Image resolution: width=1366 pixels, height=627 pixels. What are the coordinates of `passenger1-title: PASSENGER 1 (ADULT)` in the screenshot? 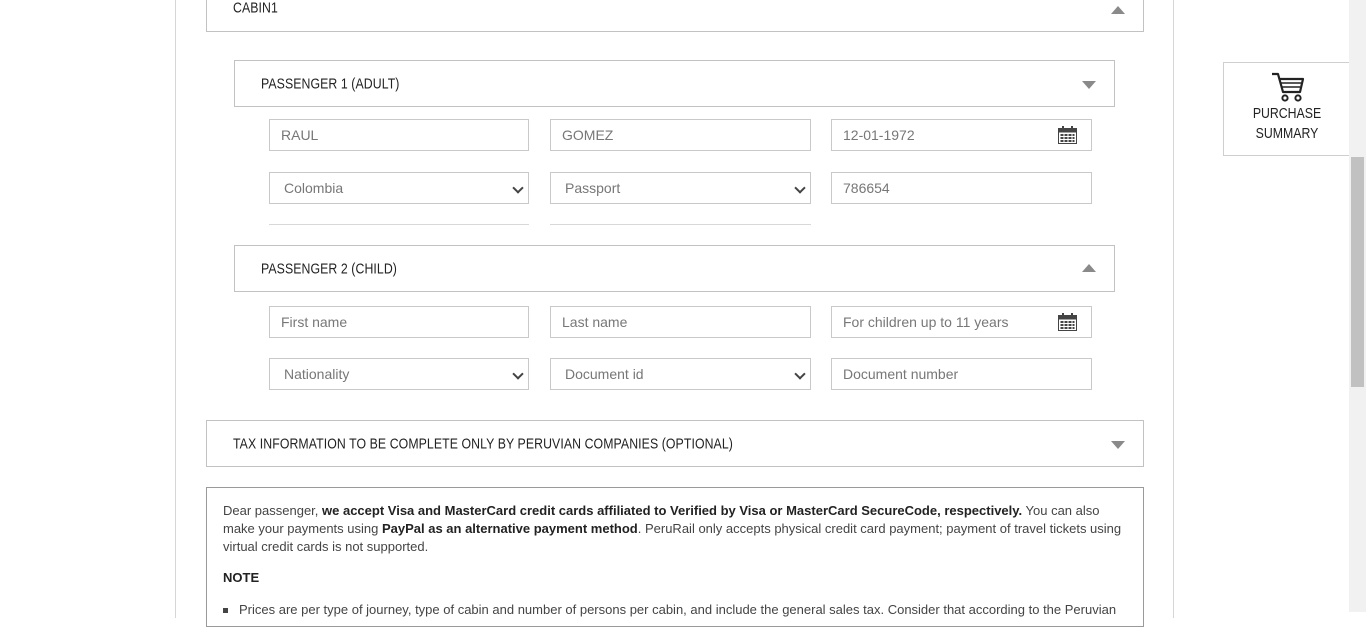 It's located at (330, 83).